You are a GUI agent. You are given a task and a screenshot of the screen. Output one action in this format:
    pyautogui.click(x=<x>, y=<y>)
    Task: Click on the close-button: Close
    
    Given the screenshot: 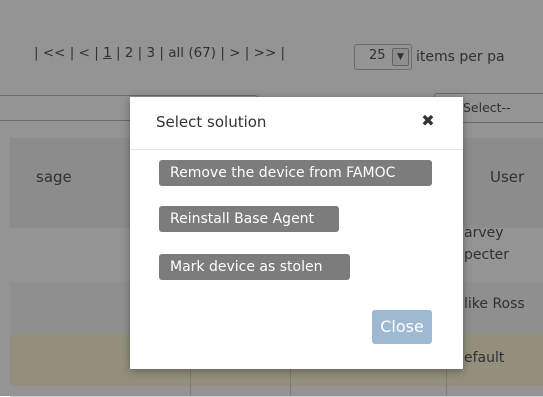 What is the action you would take?
    pyautogui.click(x=402, y=327)
    